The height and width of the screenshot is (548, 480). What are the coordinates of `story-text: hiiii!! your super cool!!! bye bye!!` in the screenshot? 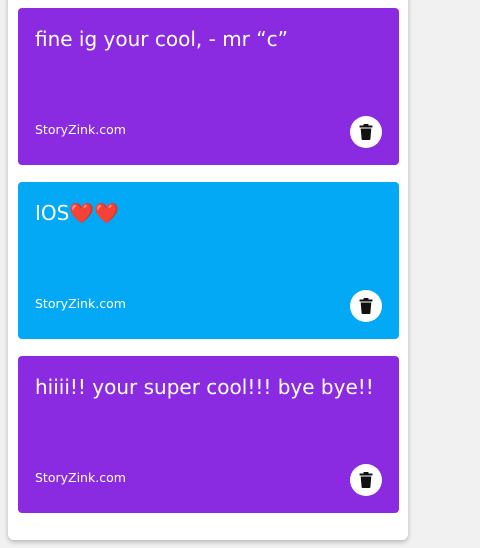 It's located at (204, 387).